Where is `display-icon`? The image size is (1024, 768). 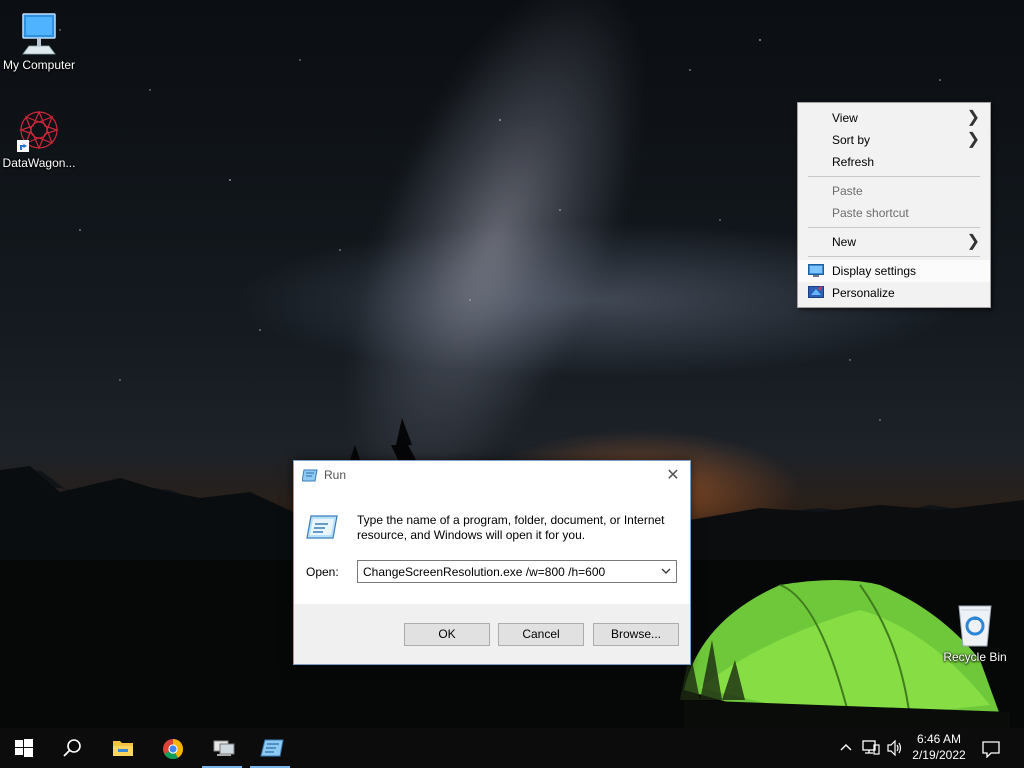
display-icon is located at coordinates (816, 270).